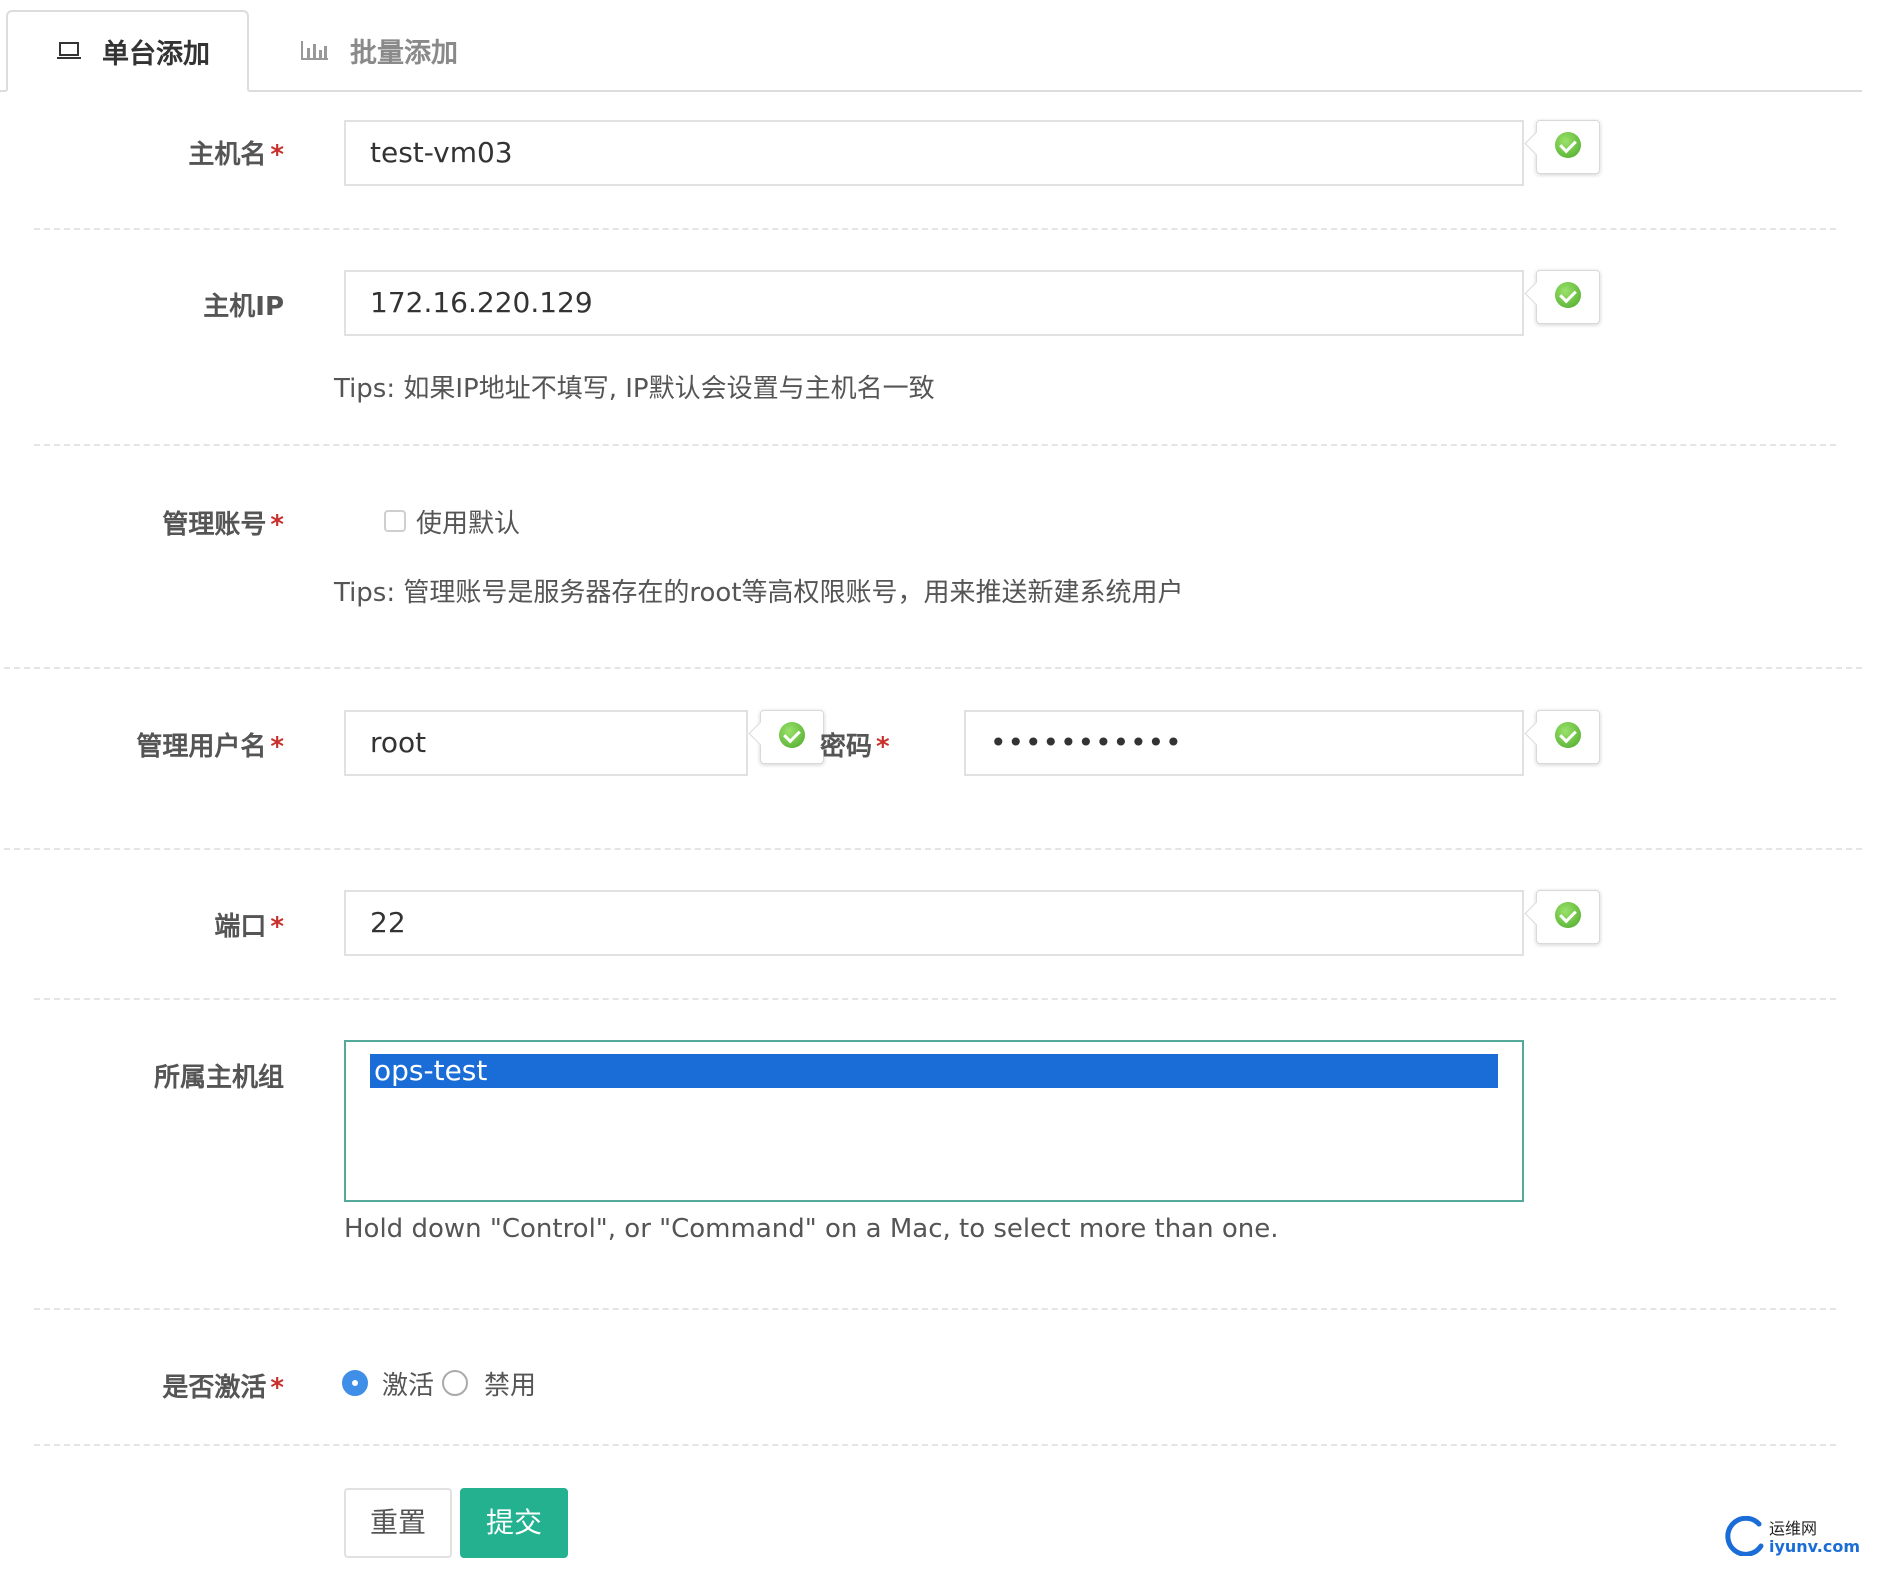 The image size is (1900, 1580). I want to click on port-valid-indicator, so click(1568, 917).